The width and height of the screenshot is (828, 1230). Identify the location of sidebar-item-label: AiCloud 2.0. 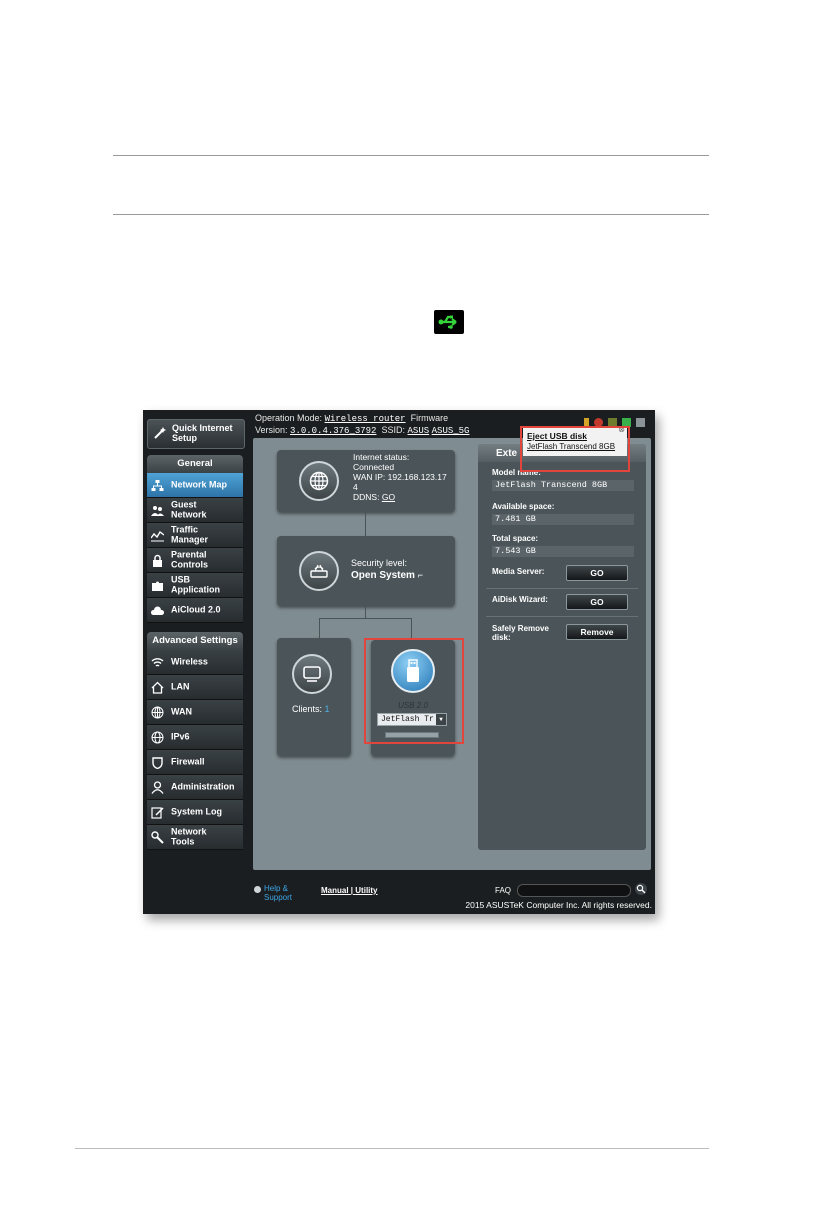
(196, 609).